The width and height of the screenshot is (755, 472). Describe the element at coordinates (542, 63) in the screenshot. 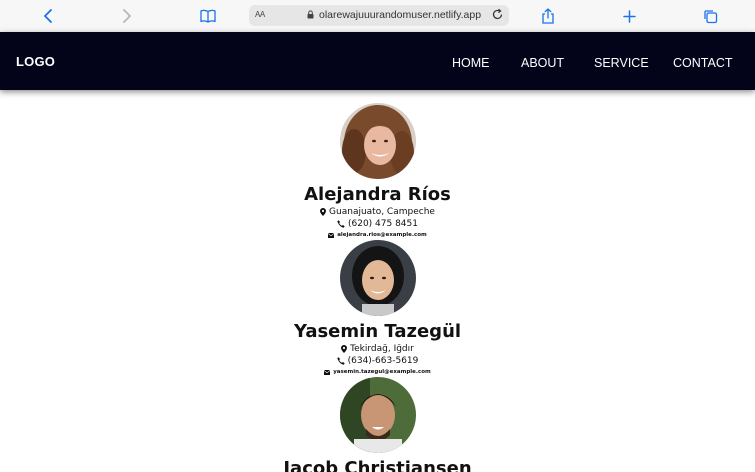

I see `nav-link-about: ABOUT` at that location.